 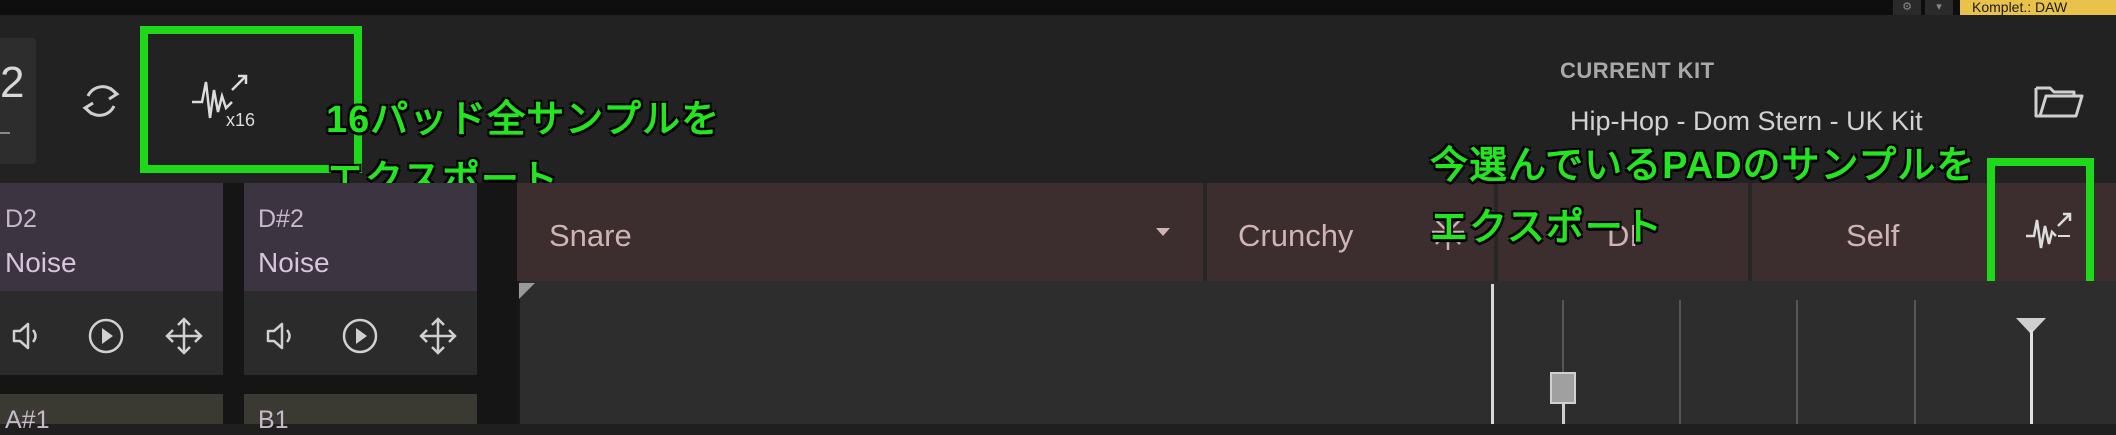 What do you see at coordinates (1746, 121) in the screenshot?
I see `current-kit-name: Hip-Hop - Dom Stern - UK Kit` at bounding box center [1746, 121].